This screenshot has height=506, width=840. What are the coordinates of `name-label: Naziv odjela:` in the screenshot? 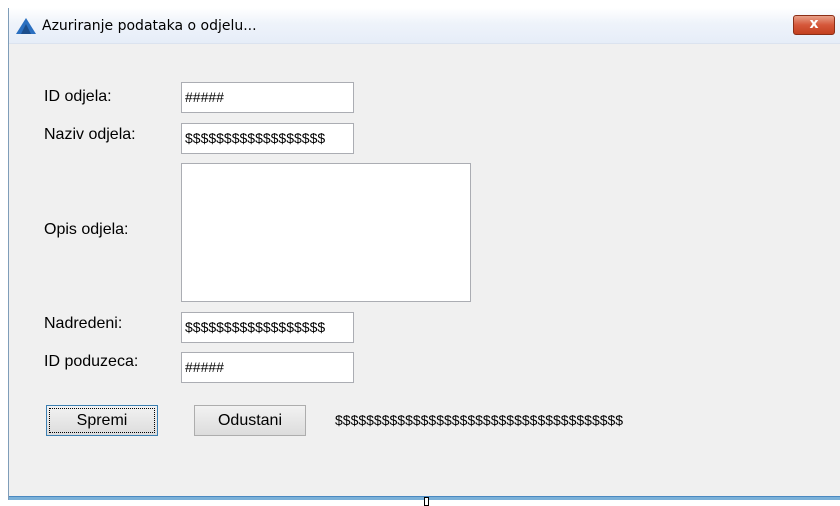 It's located at (90, 134).